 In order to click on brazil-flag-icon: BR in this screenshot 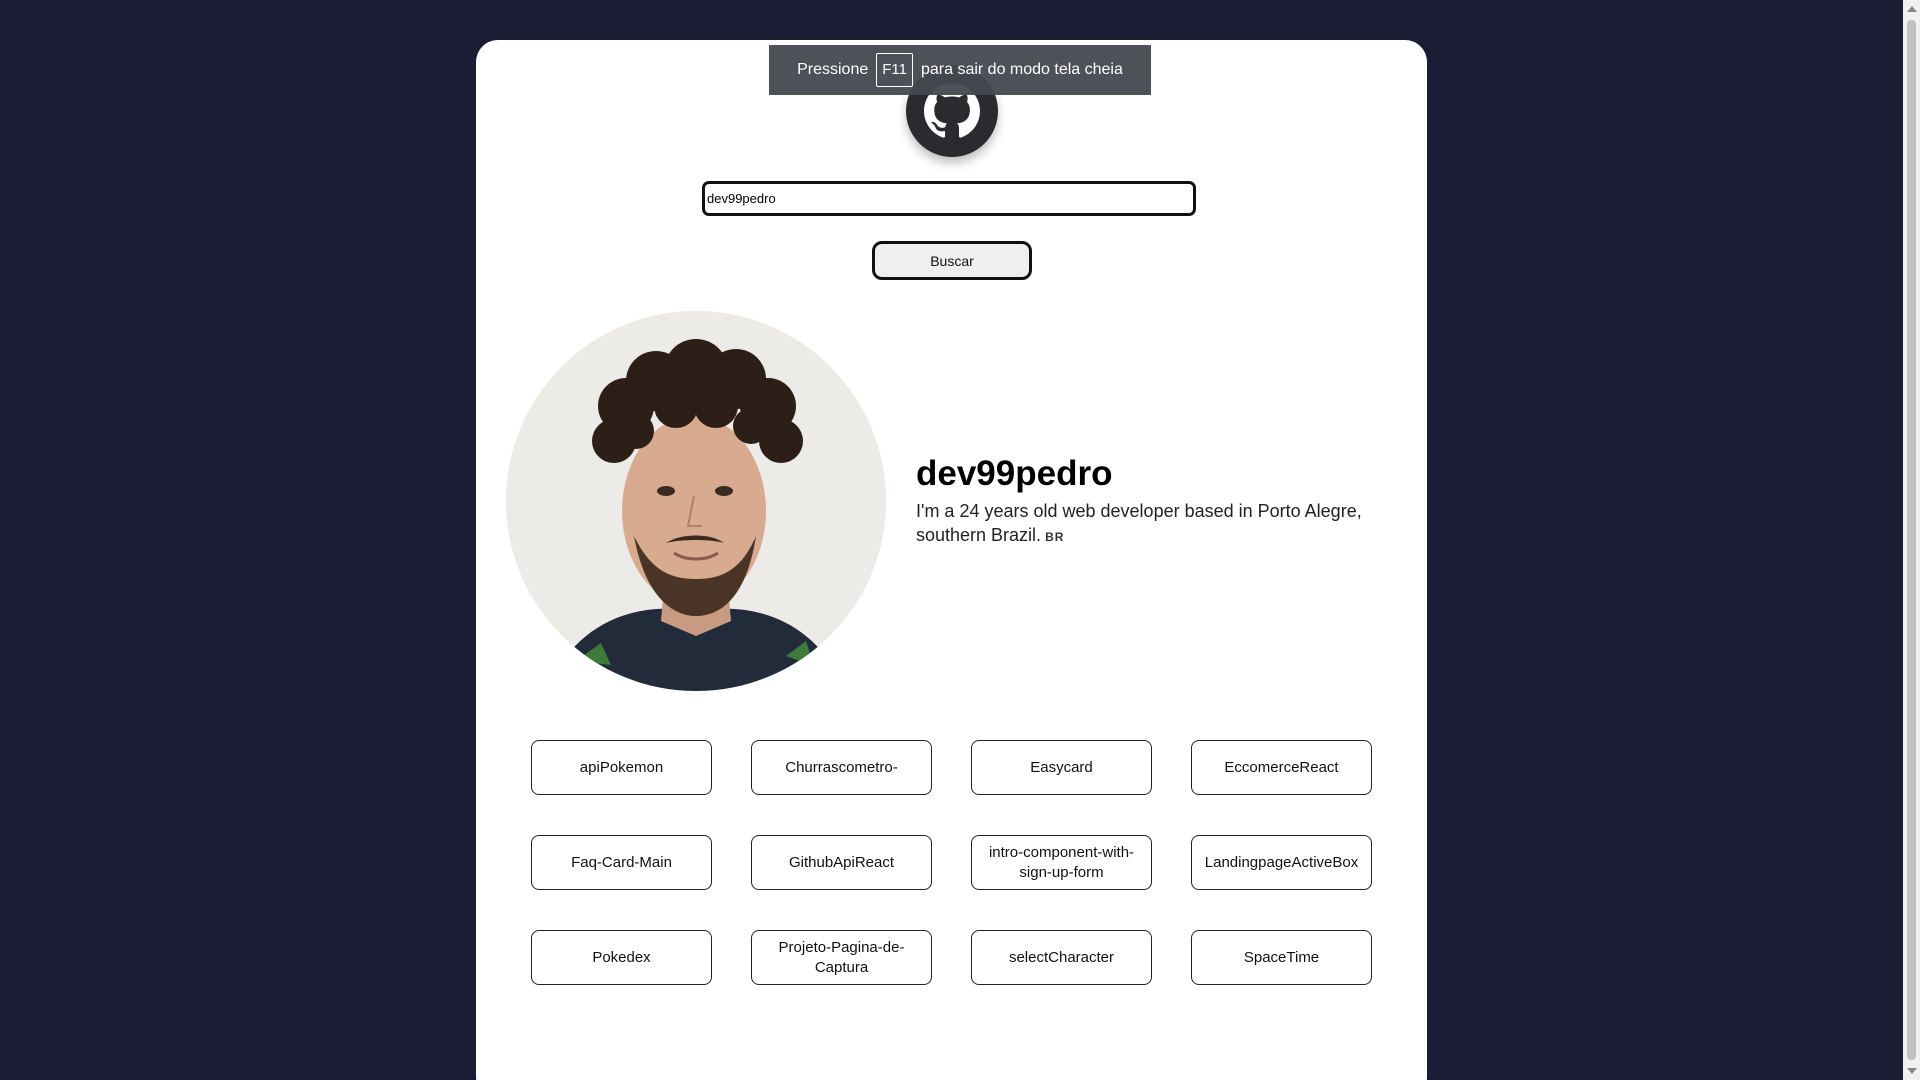, I will do `click(1055, 537)`.